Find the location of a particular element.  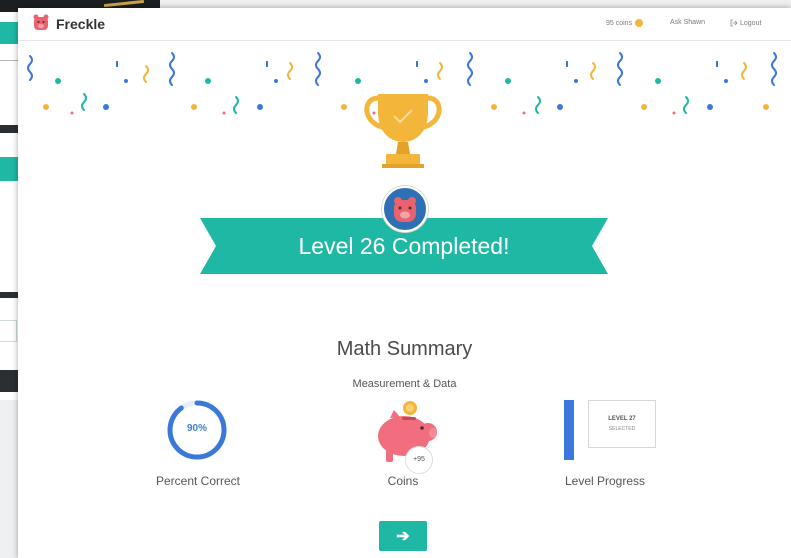

avatar is located at coordinates (405, 209).